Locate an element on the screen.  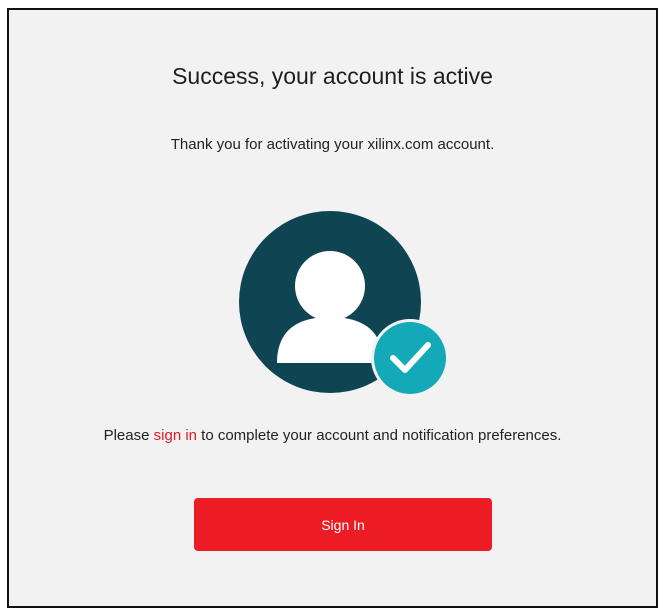
sign-in-button: Sign In is located at coordinates (343, 524).